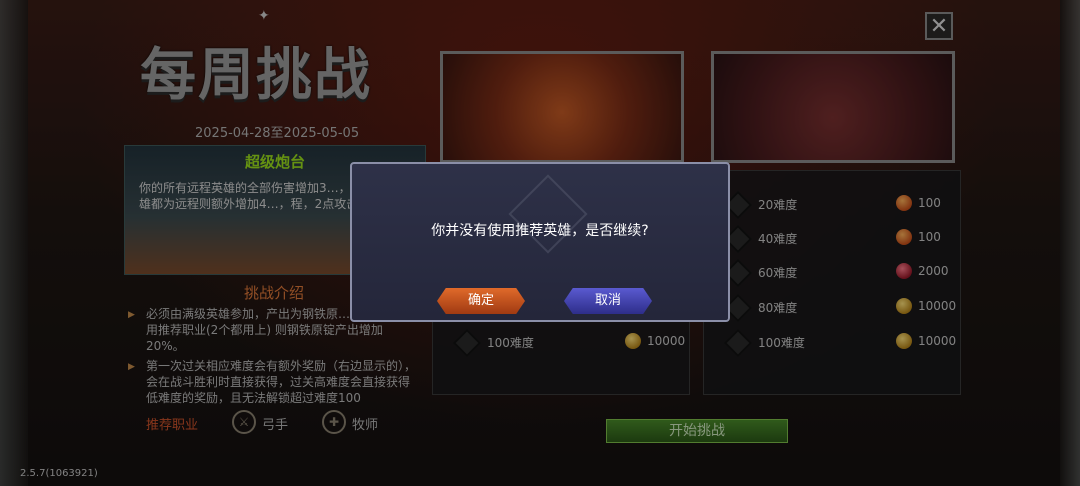  What do you see at coordinates (548, 214) in the screenshot?
I see `emblem-icon` at bounding box center [548, 214].